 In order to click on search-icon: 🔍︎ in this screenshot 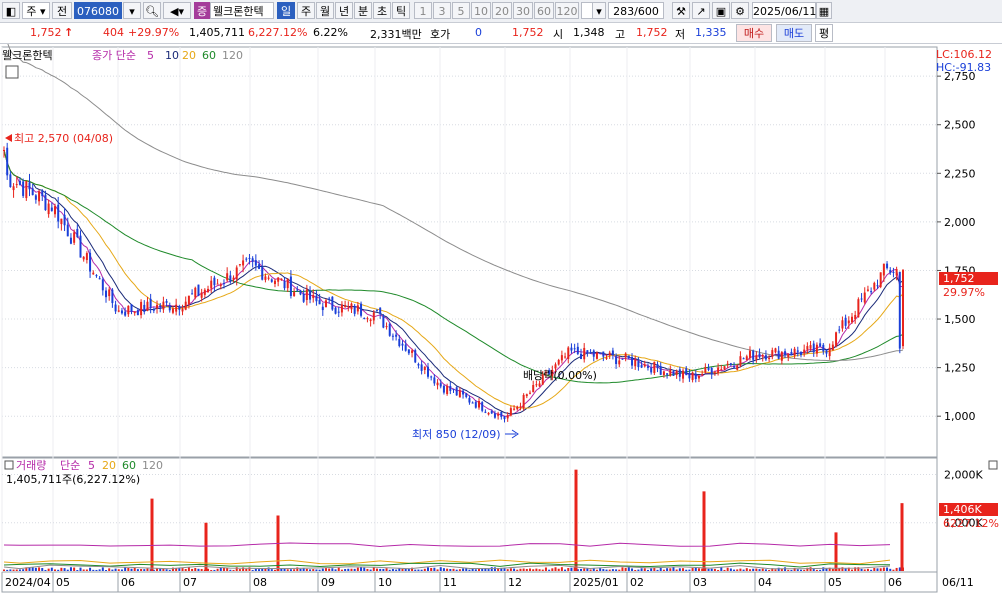, I will do `click(152, 10)`.